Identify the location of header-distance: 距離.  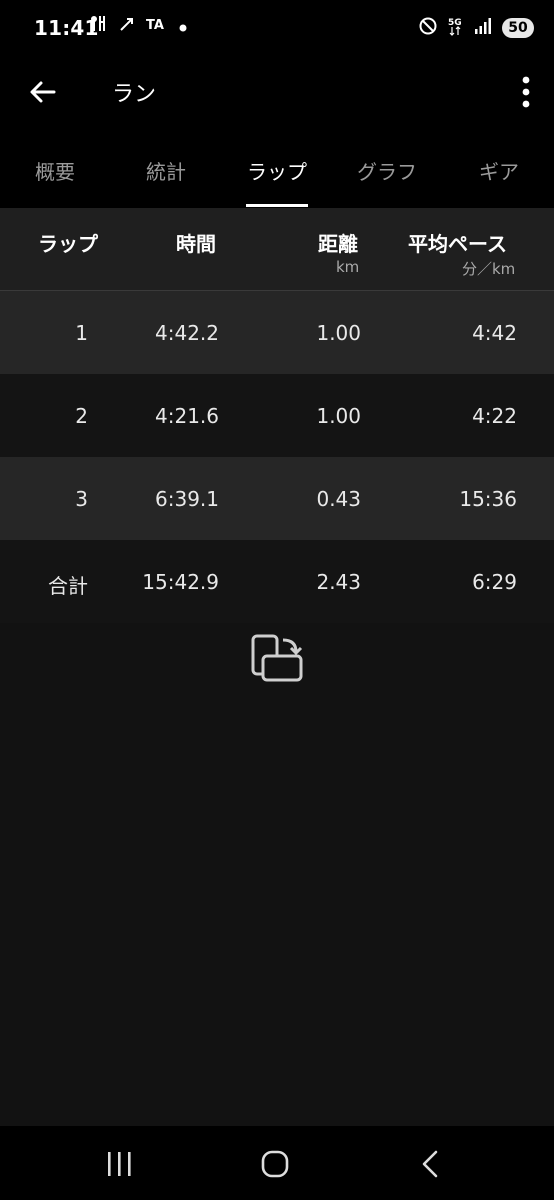
(338, 244).